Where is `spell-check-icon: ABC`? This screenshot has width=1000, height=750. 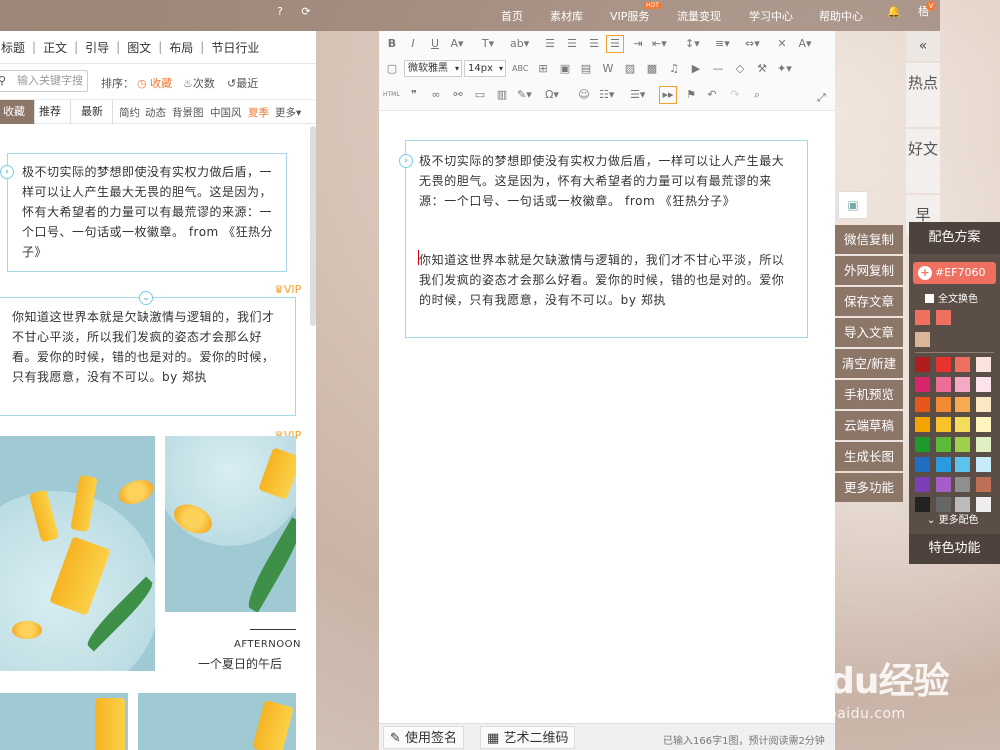 spell-check-icon: ABC is located at coordinates (520, 69).